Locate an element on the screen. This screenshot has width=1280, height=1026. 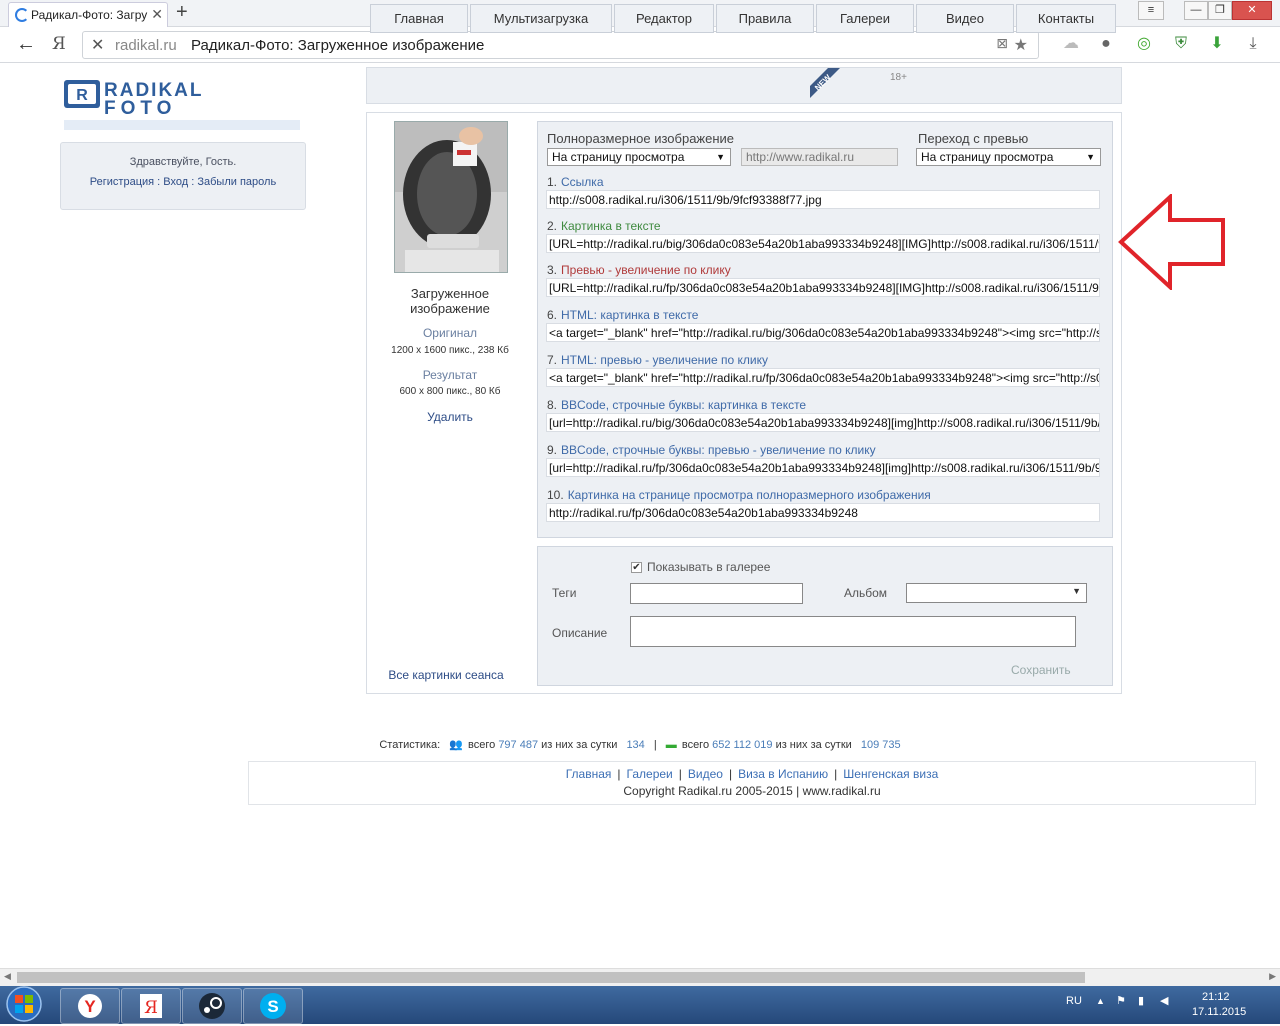
site-url-field: http://www.radikal.ru is located at coordinates (819, 157).